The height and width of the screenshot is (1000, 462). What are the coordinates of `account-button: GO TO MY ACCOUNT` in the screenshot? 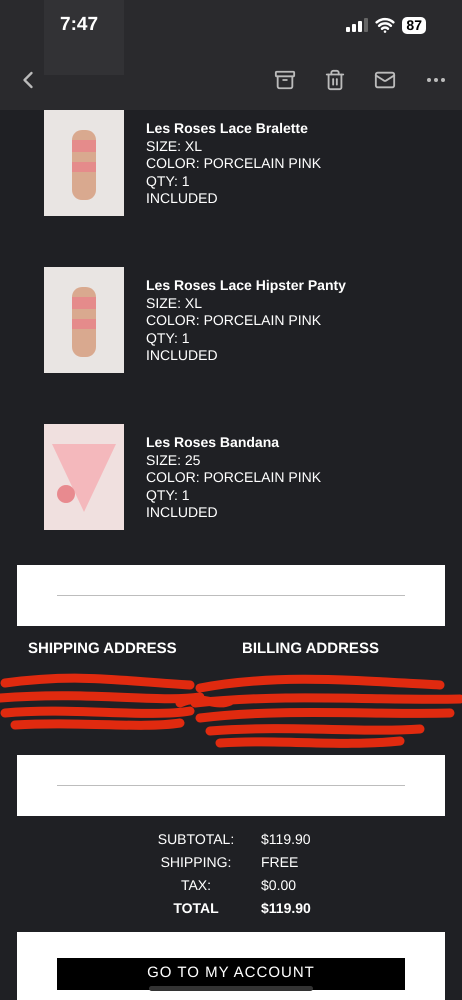 It's located at (231, 974).